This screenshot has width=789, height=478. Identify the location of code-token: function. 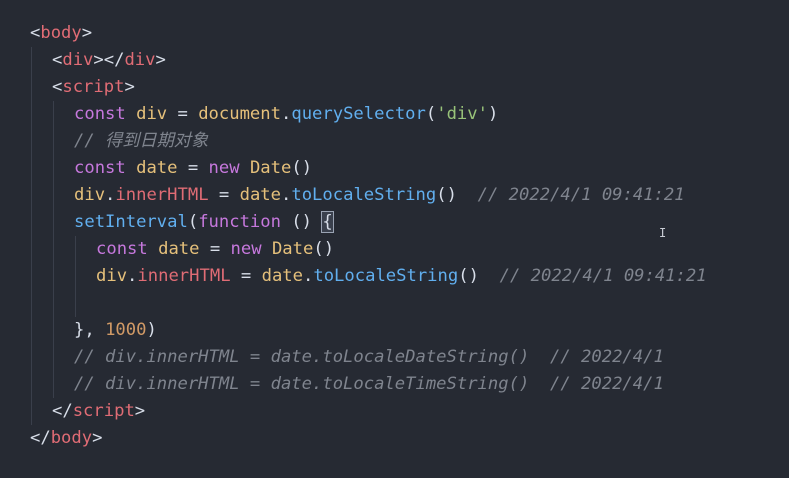
(239, 222).